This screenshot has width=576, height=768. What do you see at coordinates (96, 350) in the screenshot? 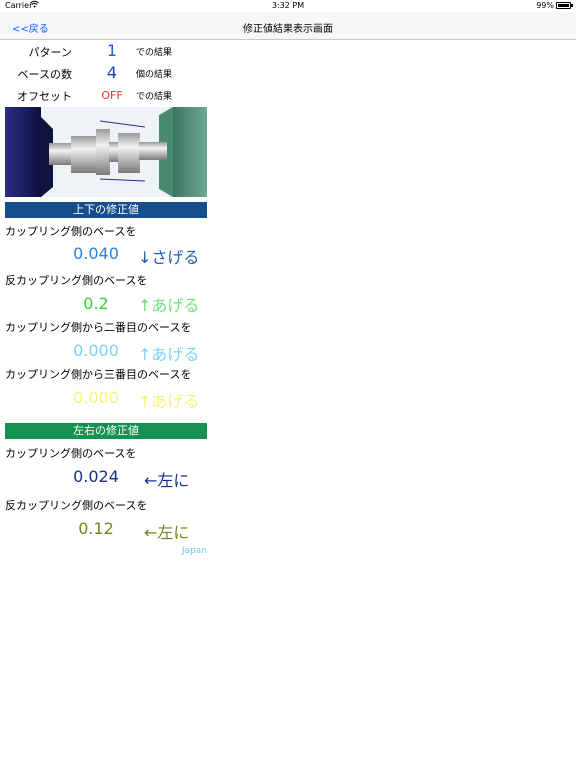
I see `vertical-item-3-amount: 0.000` at bounding box center [96, 350].